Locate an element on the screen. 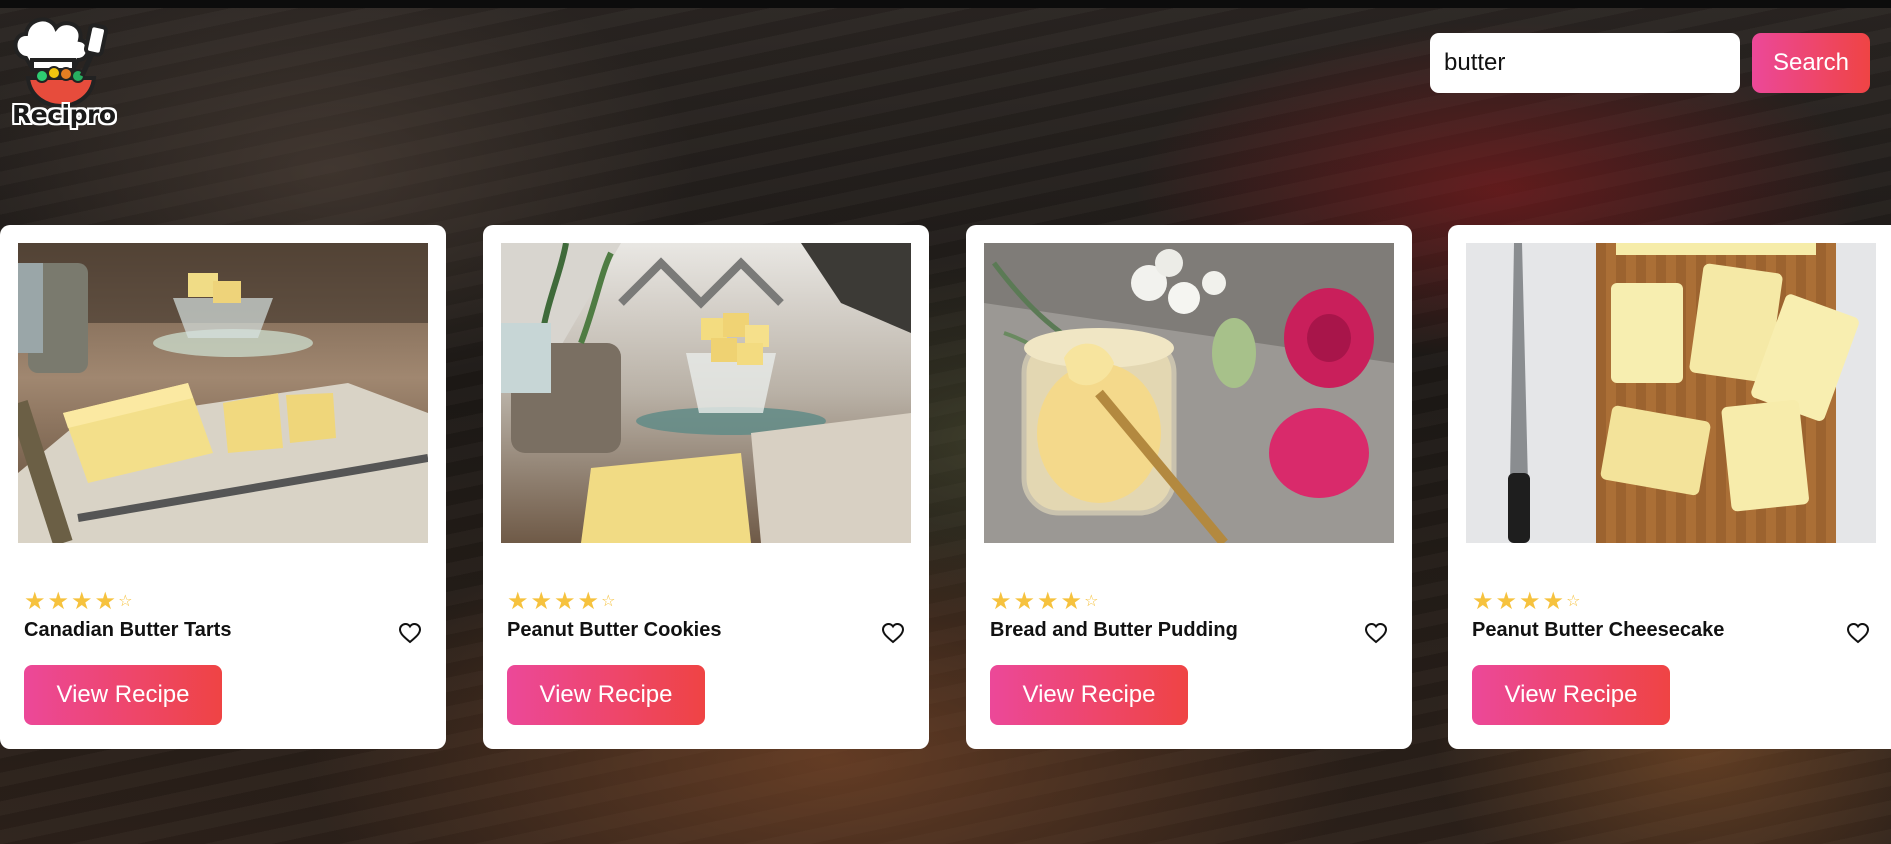 The image size is (1891, 844). app-logo: Recipro is located at coordinates (63, 70).